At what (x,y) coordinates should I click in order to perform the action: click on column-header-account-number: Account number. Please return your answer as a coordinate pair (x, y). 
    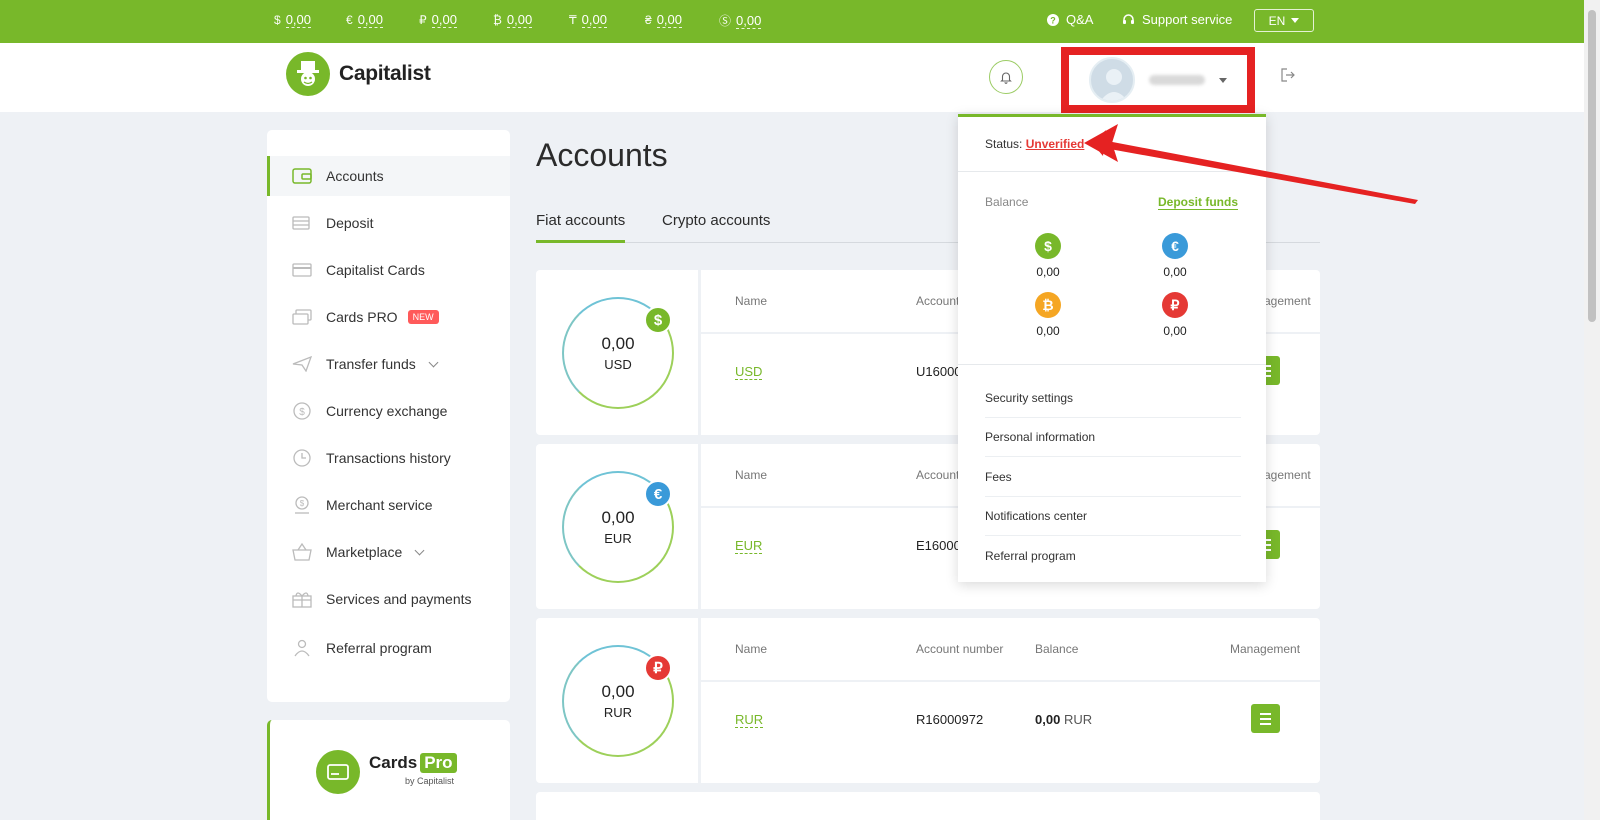
    Looking at the image, I should click on (960, 649).